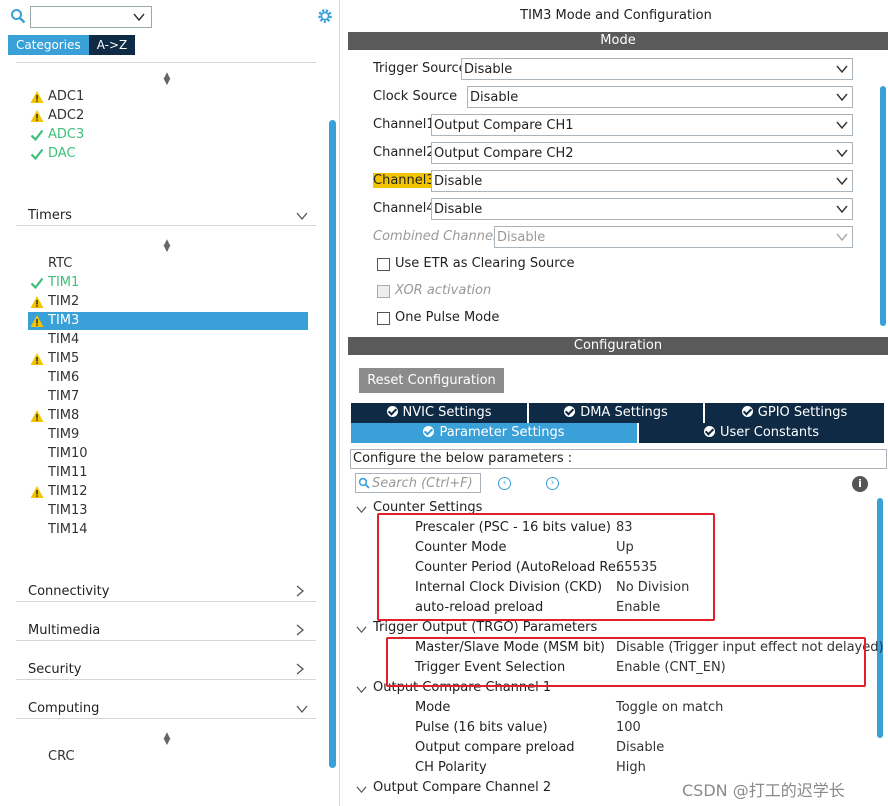 The width and height of the screenshot is (888, 806). I want to click on parameter-value: Toggle on match, so click(669, 709).